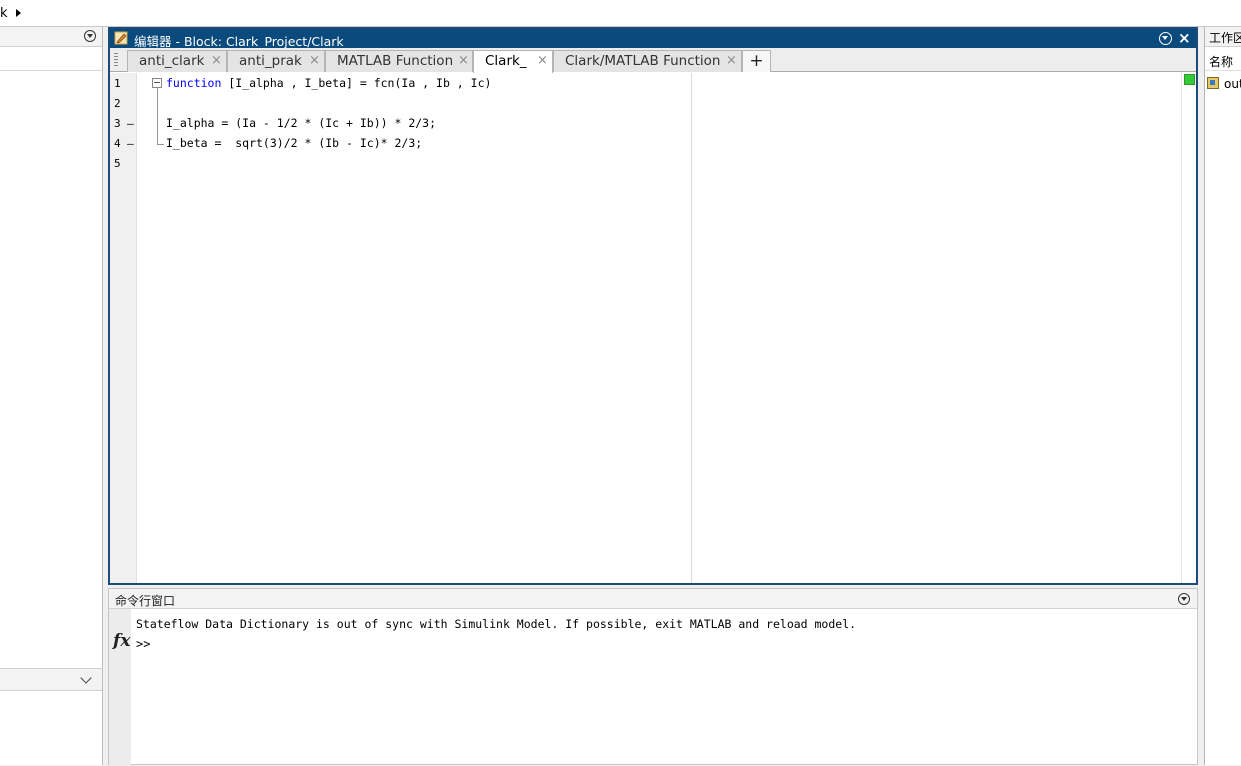 The image size is (1241, 766). I want to click on current-folder-panel, so click(51, 396).